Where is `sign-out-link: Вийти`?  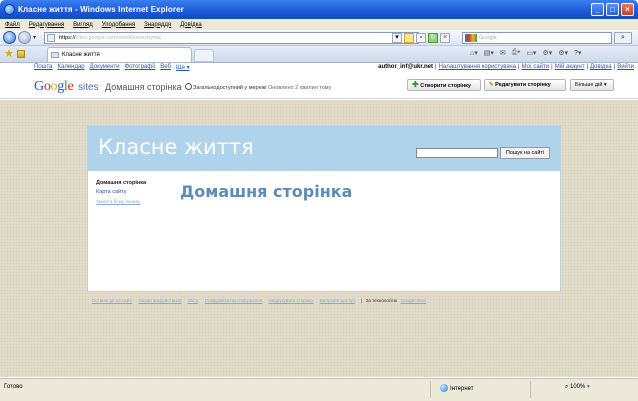
sign-out-link: Вийти is located at coordinates (625, 67).